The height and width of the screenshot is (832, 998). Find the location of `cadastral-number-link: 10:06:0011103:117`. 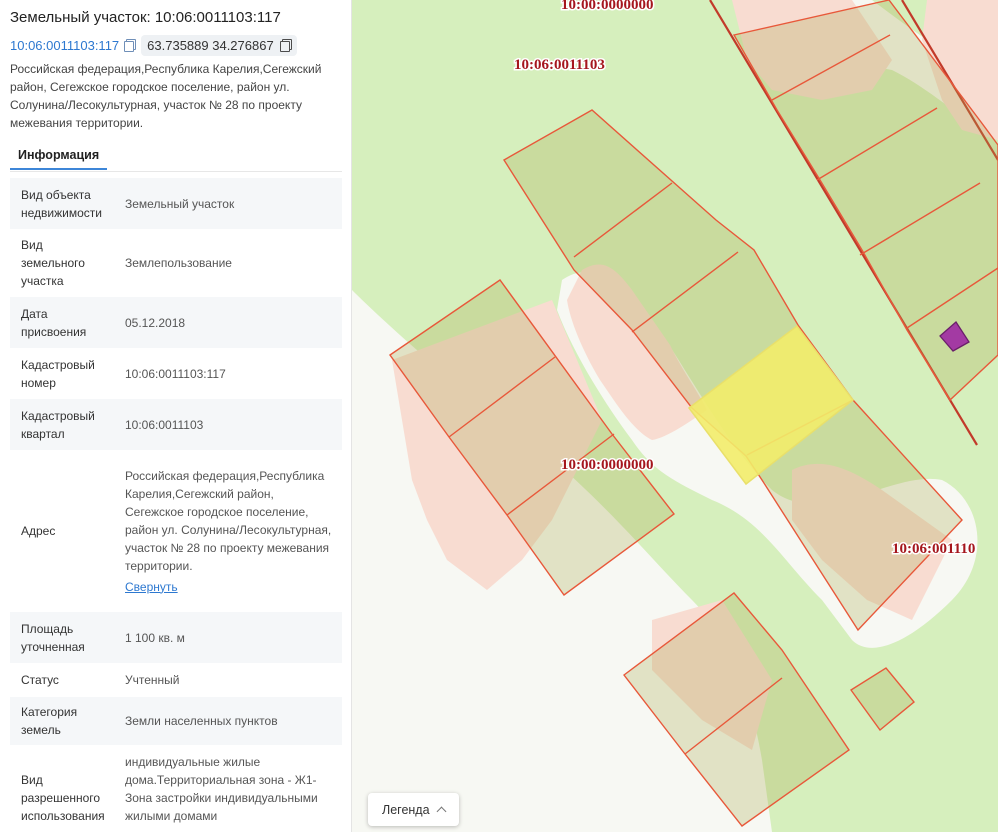

cadastral-number-link: 10:06:0011103:117 is located at coordinates (73, 45).